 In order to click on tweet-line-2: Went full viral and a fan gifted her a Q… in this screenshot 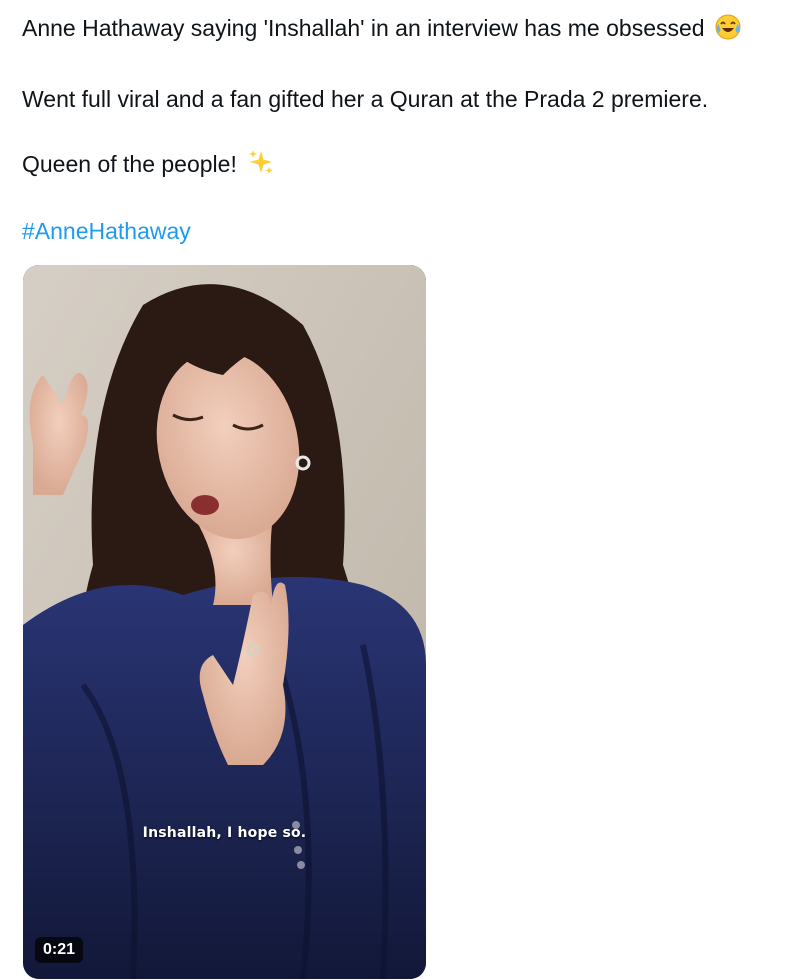, I will do `click(365, 99)`.